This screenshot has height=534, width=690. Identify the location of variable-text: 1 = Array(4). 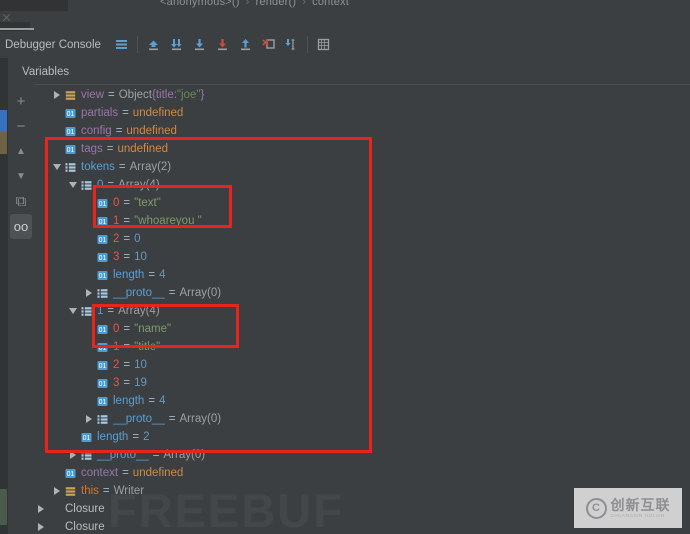
(128, 311).